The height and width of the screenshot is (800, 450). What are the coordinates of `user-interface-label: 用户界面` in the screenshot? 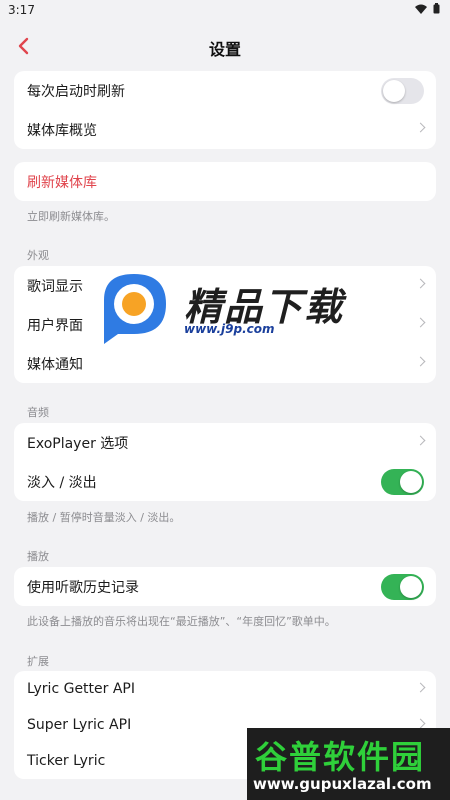 It's located at (55, 325).